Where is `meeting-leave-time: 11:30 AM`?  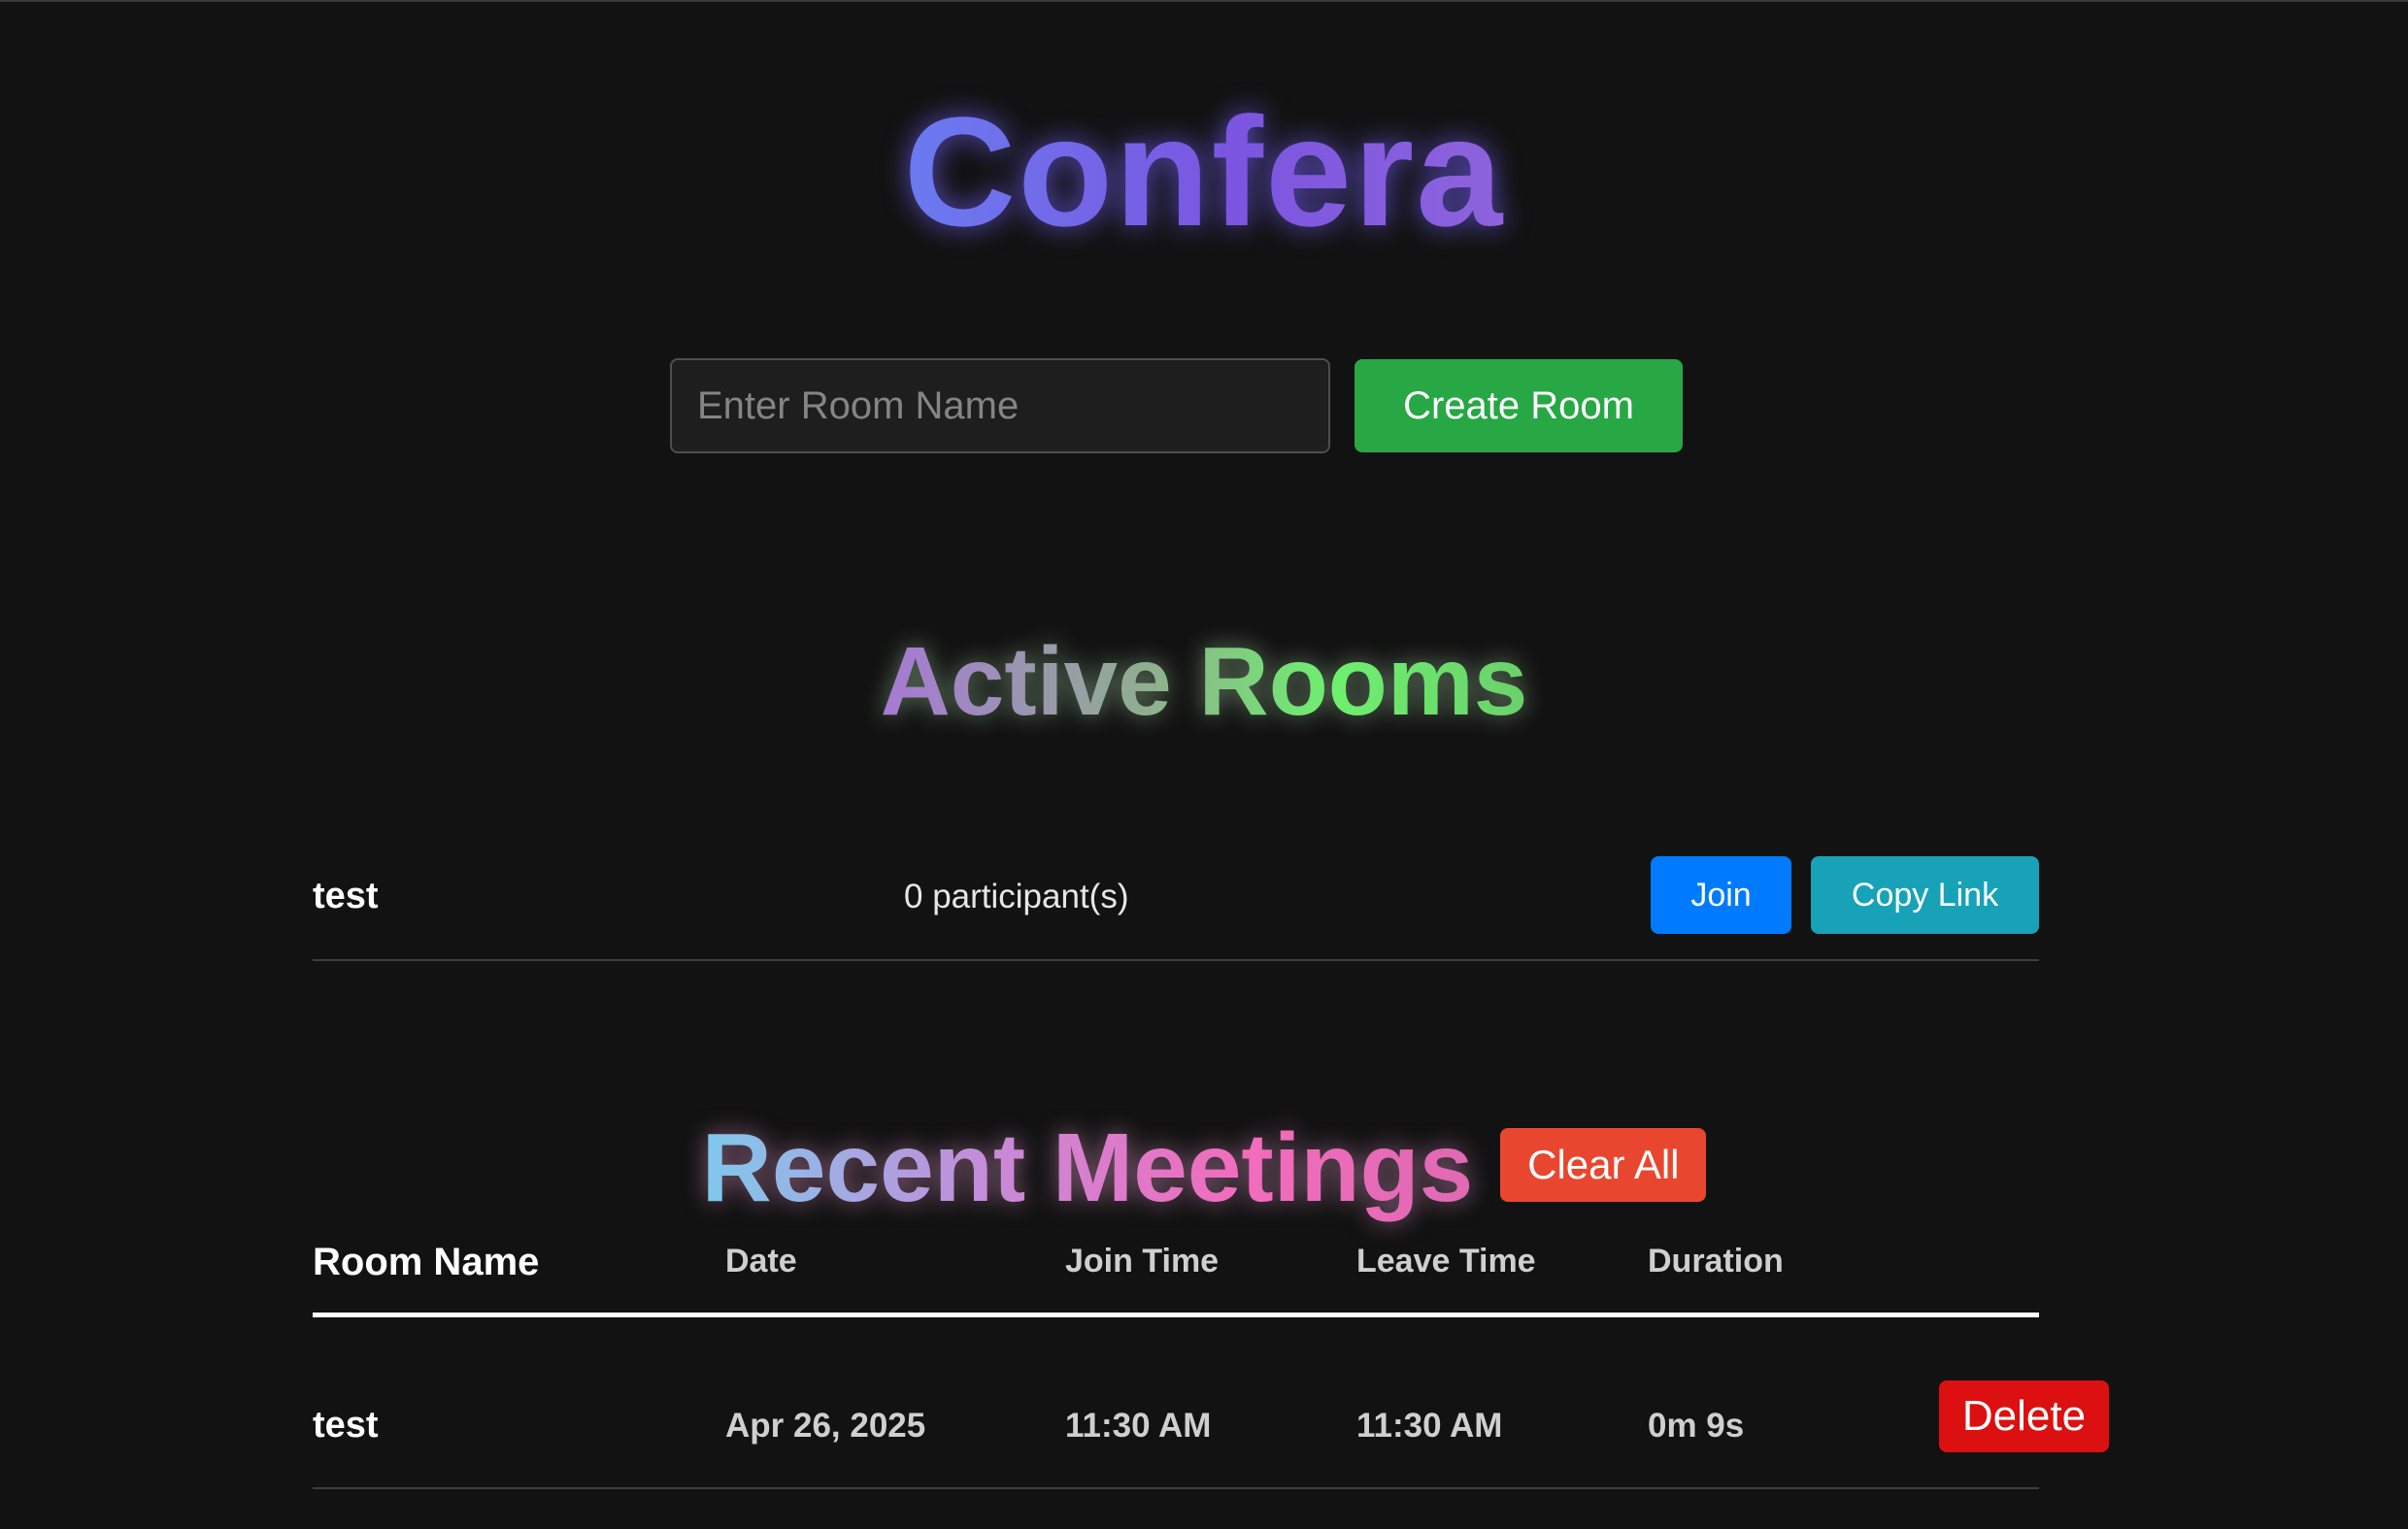
meeting-leave-time: 11:30 AM is located at coordinates (1430, 1426).